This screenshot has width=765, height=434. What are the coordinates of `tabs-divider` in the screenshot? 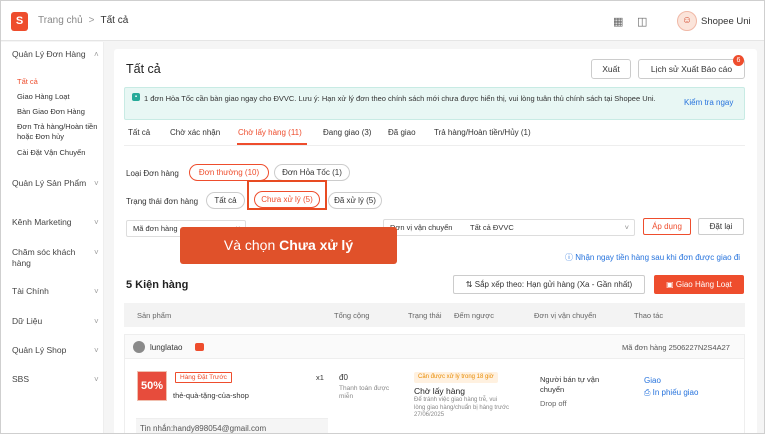 It's located at (434, 145).